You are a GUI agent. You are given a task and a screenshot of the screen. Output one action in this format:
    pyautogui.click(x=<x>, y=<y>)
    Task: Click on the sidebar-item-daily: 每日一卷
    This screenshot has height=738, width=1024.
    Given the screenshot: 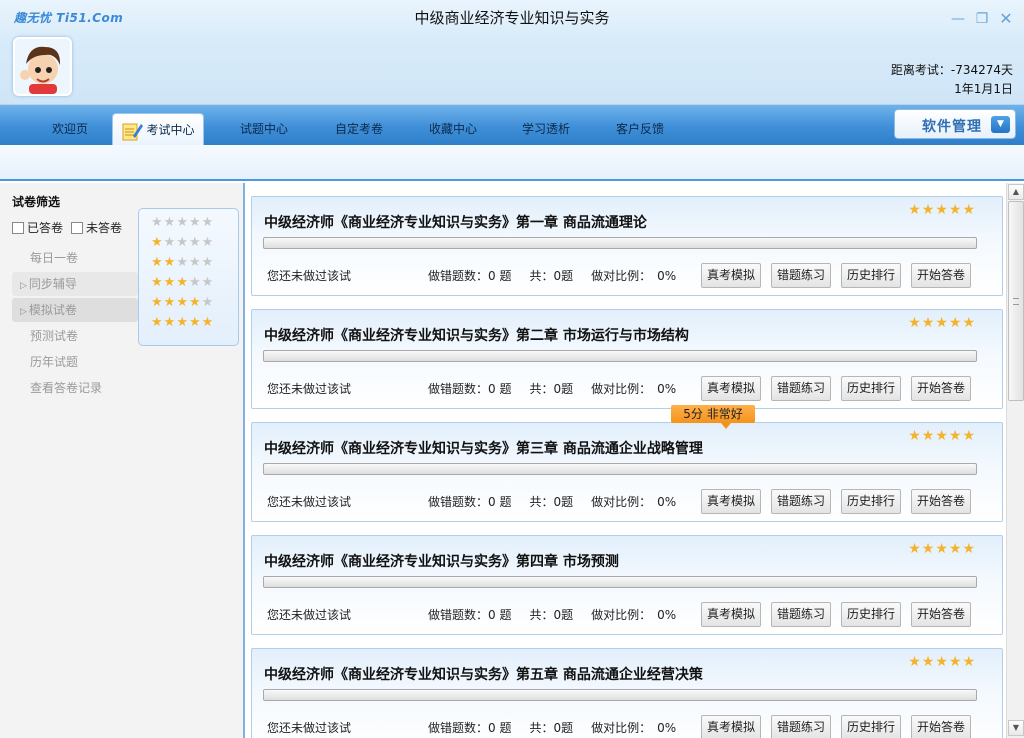 What is the action you would take?
    pyautogui.click(x=75, y=258)
    